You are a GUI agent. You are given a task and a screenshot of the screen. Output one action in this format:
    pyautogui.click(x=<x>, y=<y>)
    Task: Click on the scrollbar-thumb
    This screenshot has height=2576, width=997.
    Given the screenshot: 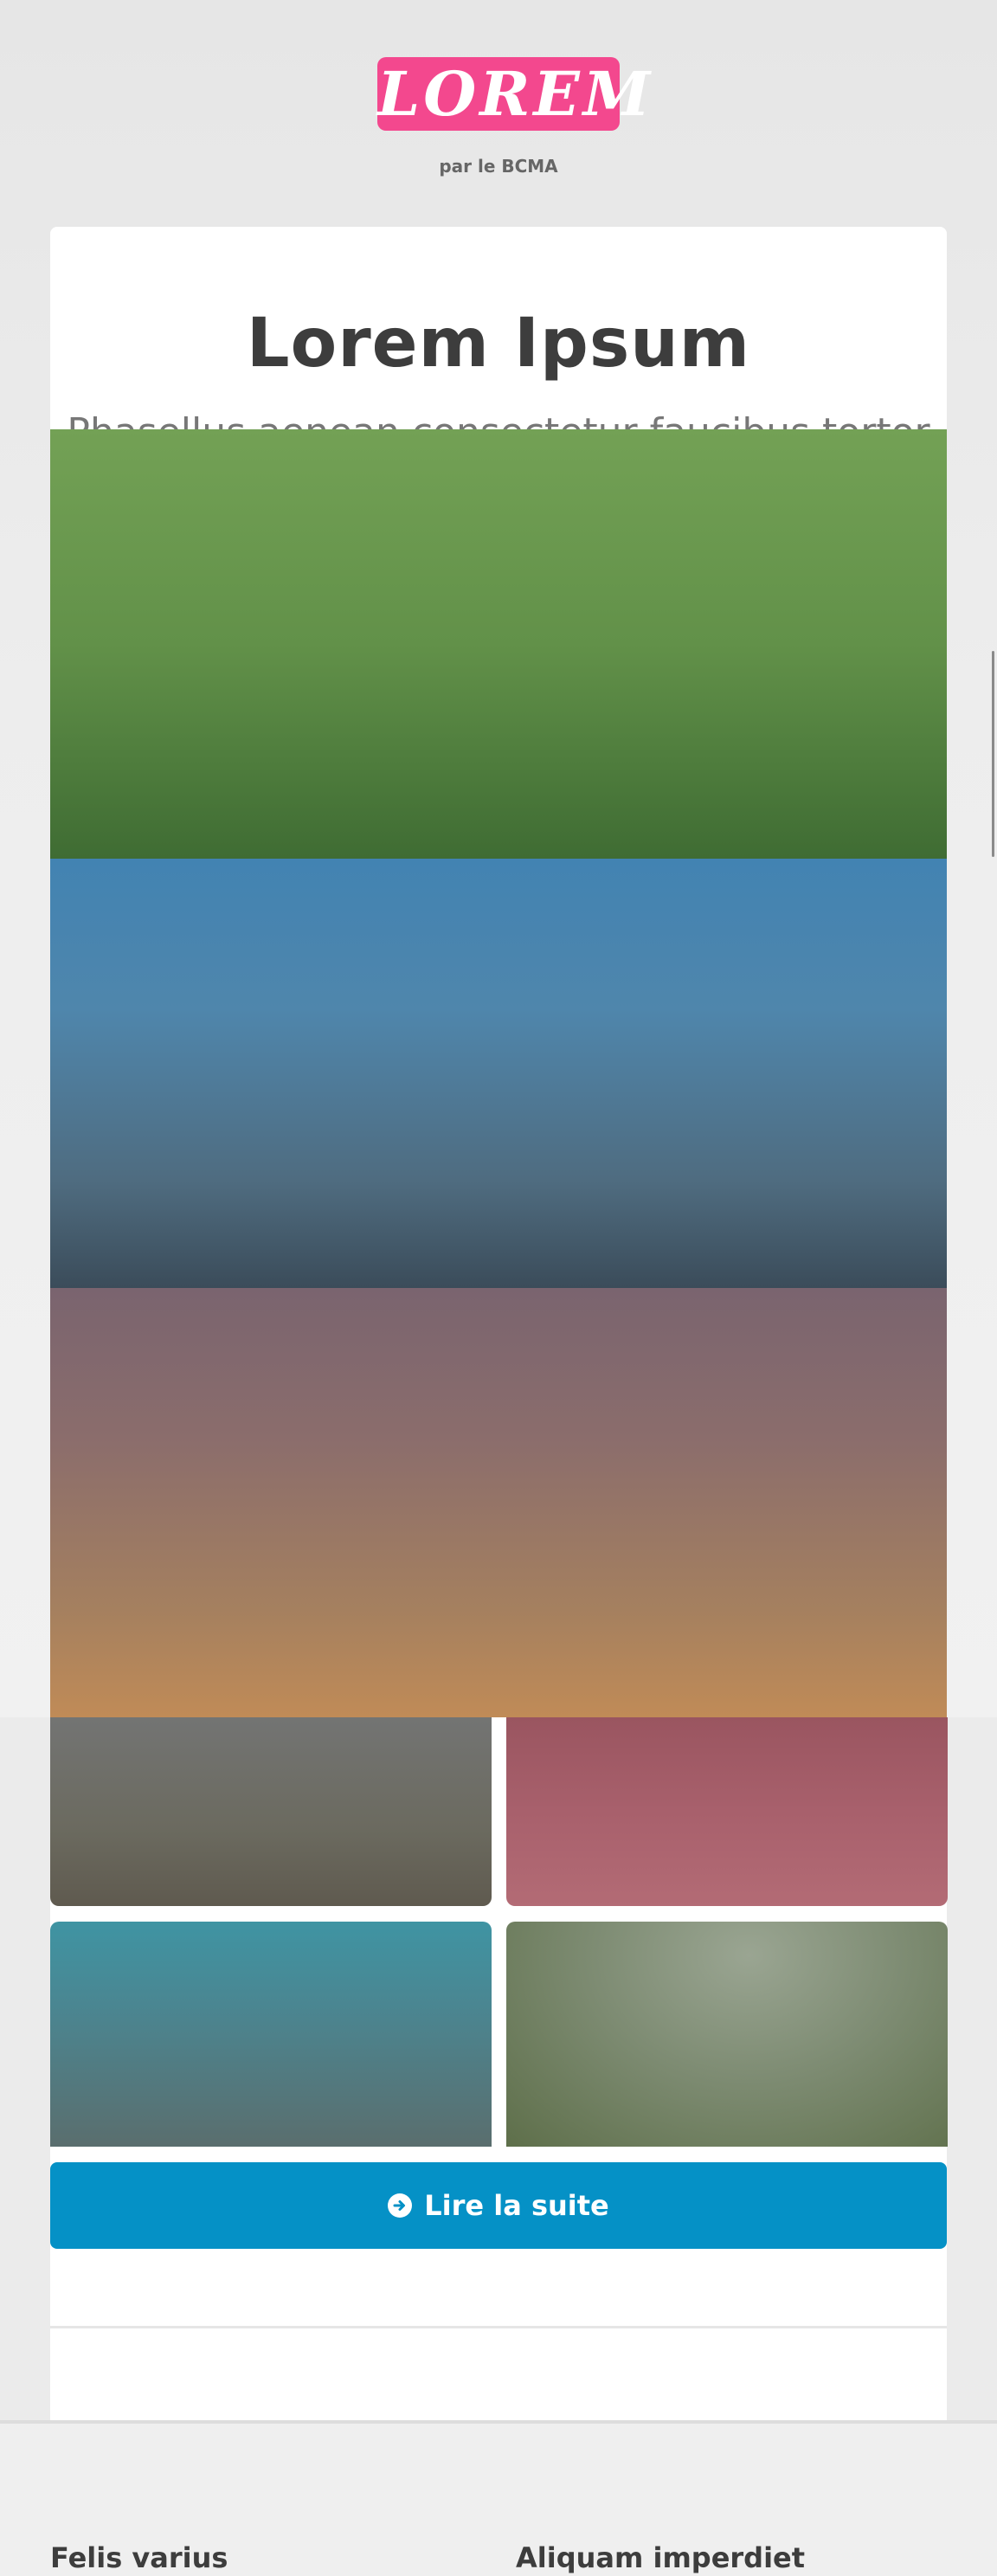 What is the action you would take?
    pyautogui.click(x=993, y=754)
    